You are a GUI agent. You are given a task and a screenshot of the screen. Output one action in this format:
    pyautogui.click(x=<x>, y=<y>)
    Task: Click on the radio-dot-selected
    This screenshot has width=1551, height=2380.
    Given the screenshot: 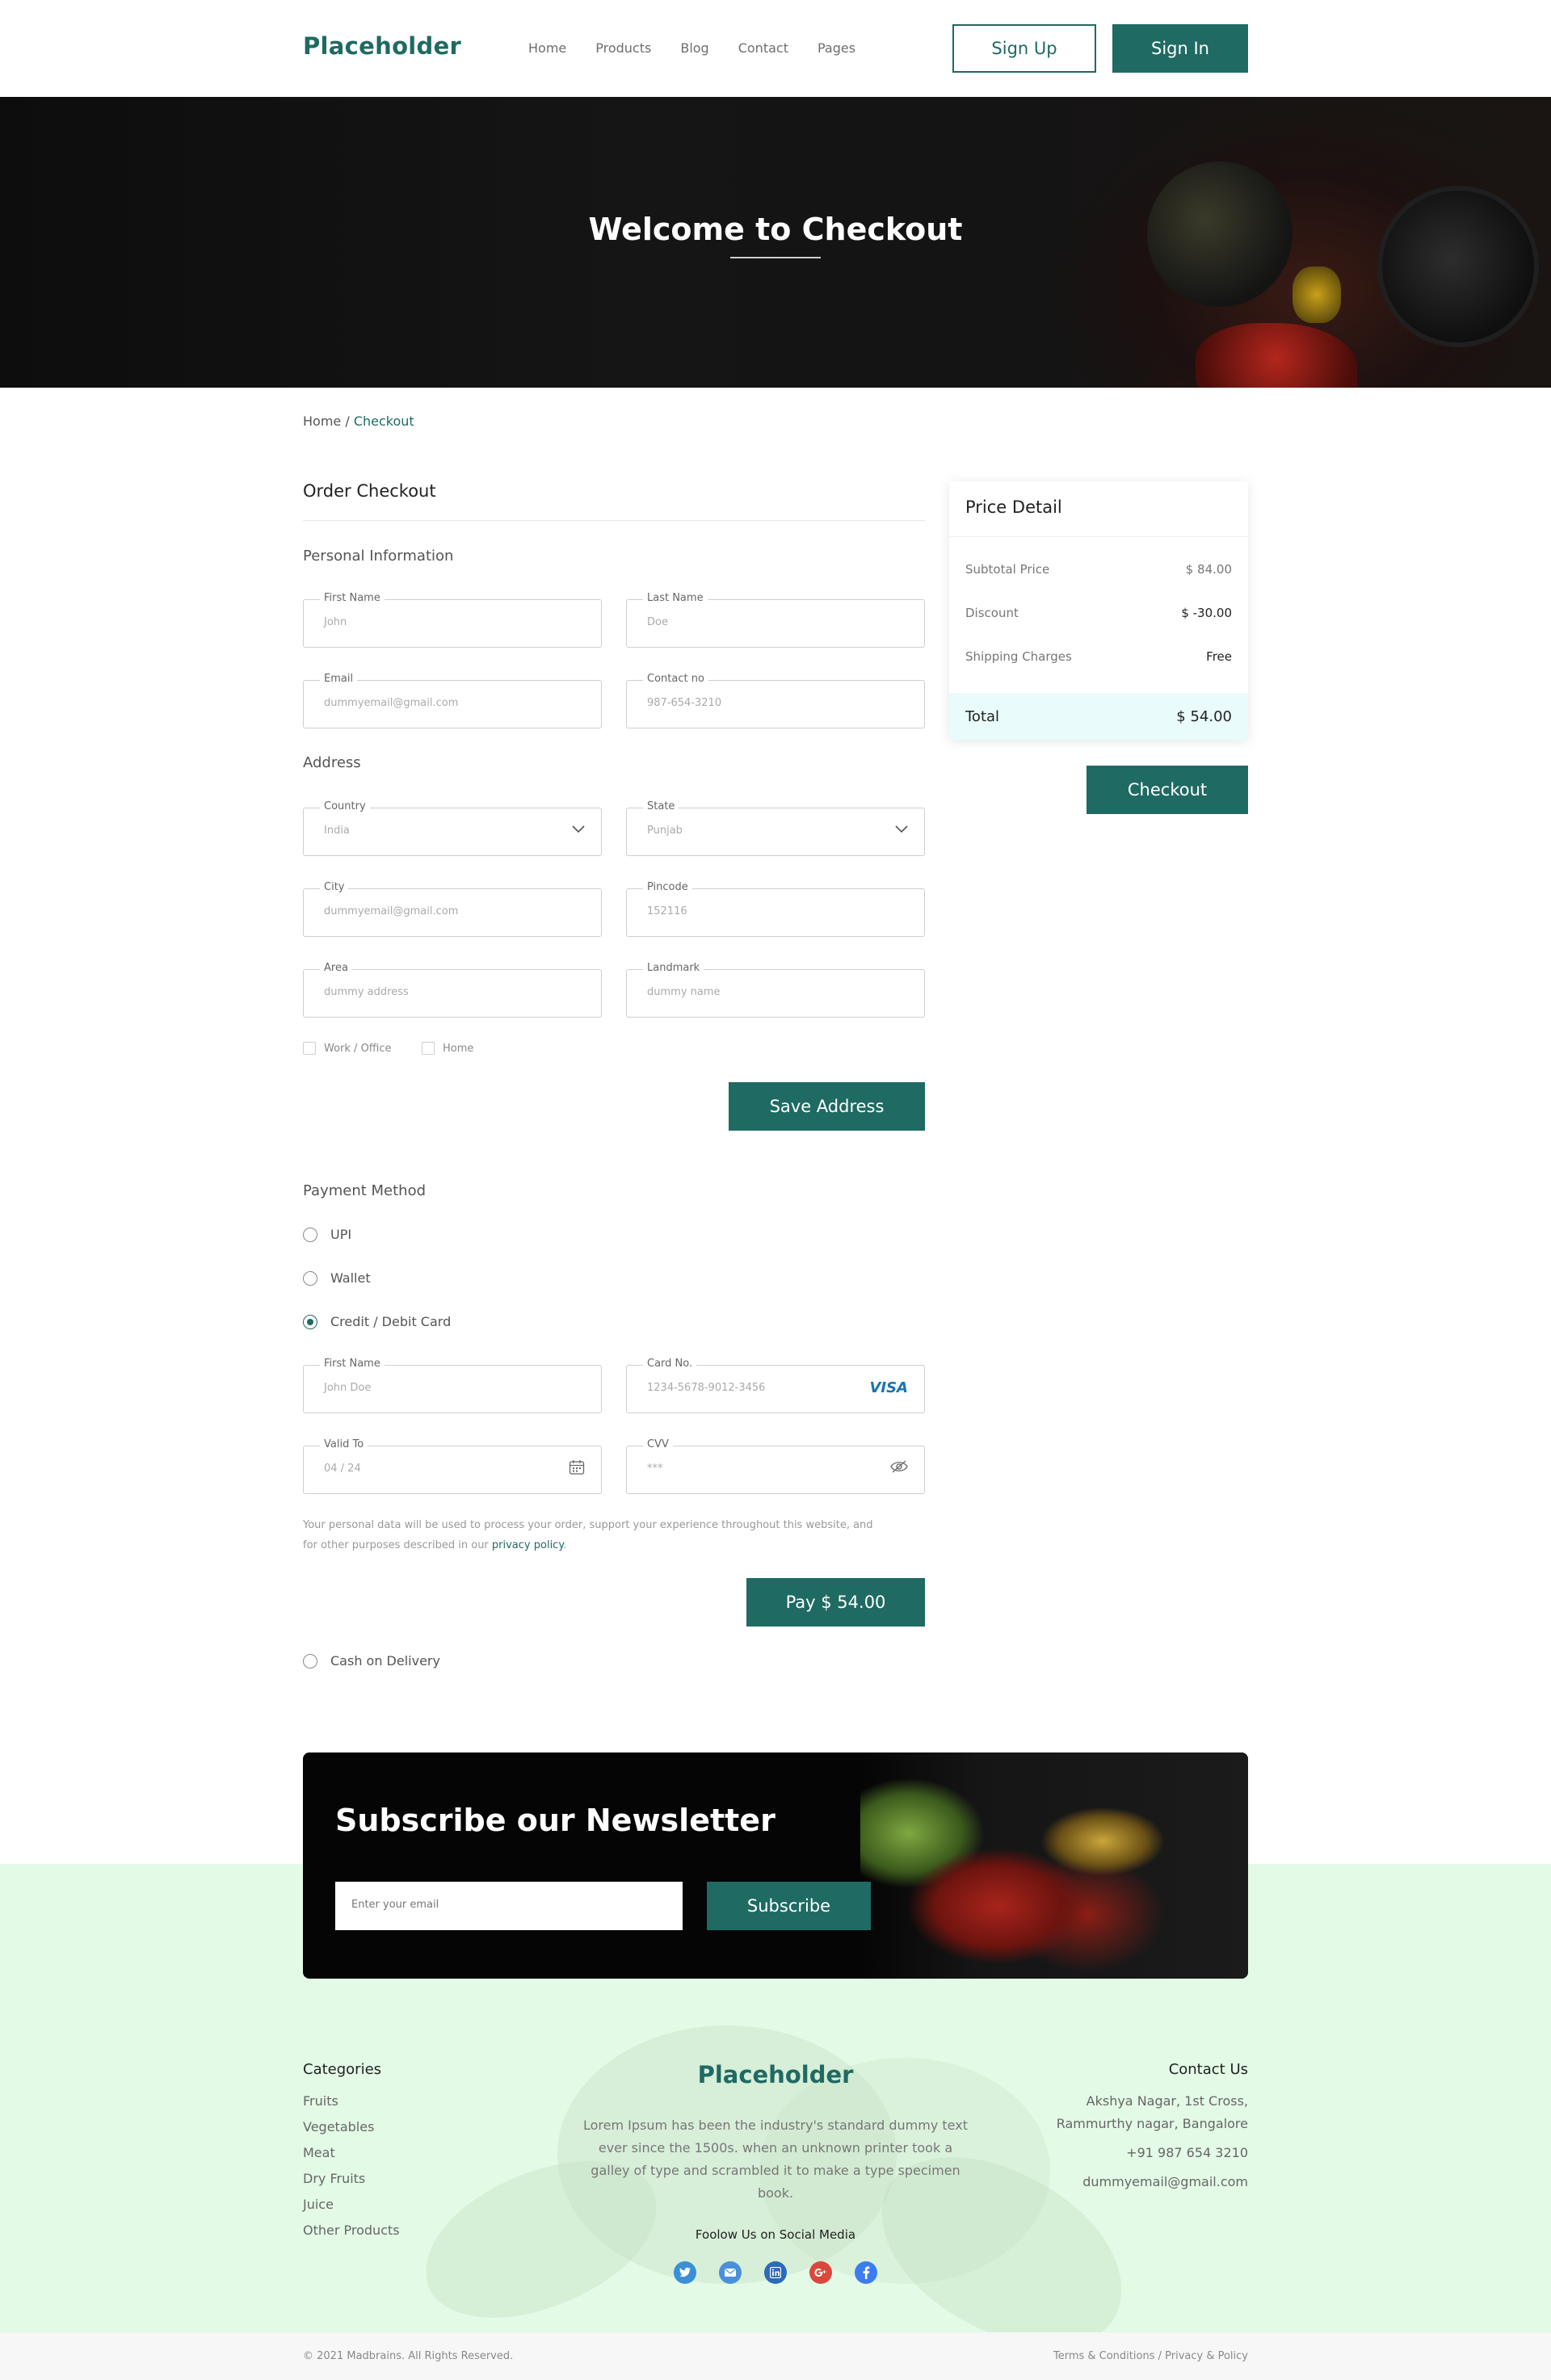 What is the action you would take?
    pyautogui.click(x=310, y=1321)
    